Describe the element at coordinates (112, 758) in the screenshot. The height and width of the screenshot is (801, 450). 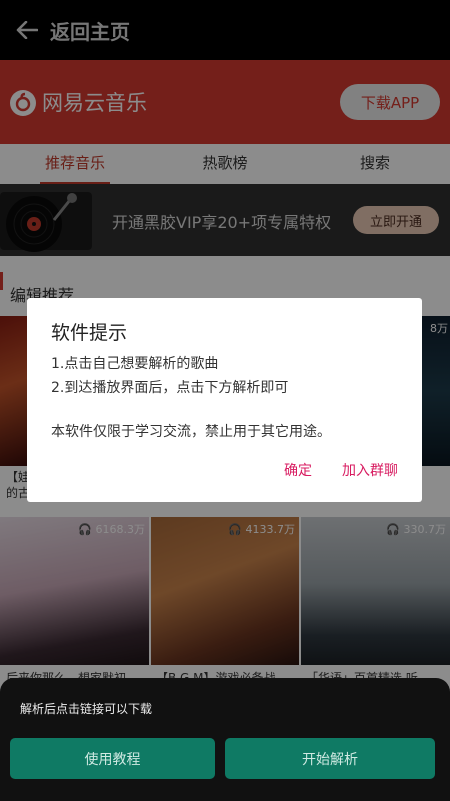
I see `tutorial-button: 使用教程` at that location.